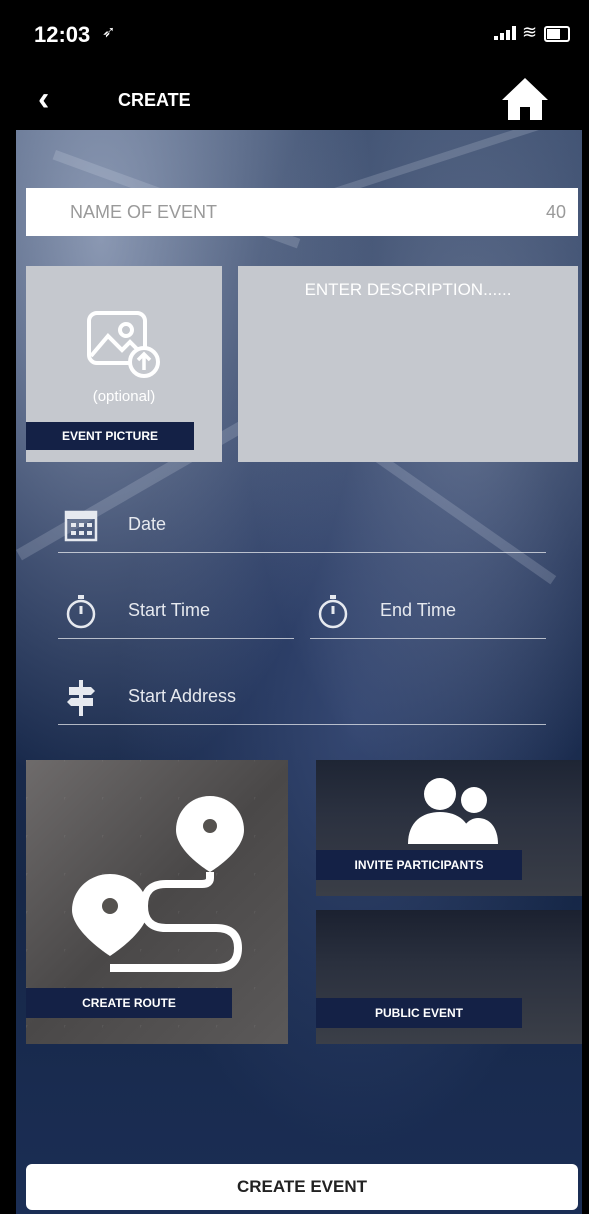 The image size is (589, 1214). I want to click on event-name-input: NAME OF EVENT 40, so click(302, 212).